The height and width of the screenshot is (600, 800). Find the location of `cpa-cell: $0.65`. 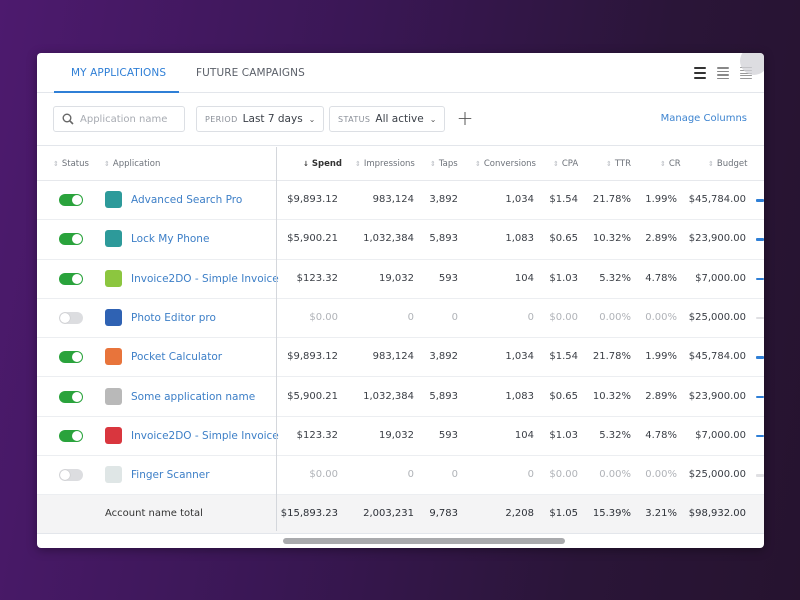

cpa-cell: $0.65 is located at coordinates (563, 239).